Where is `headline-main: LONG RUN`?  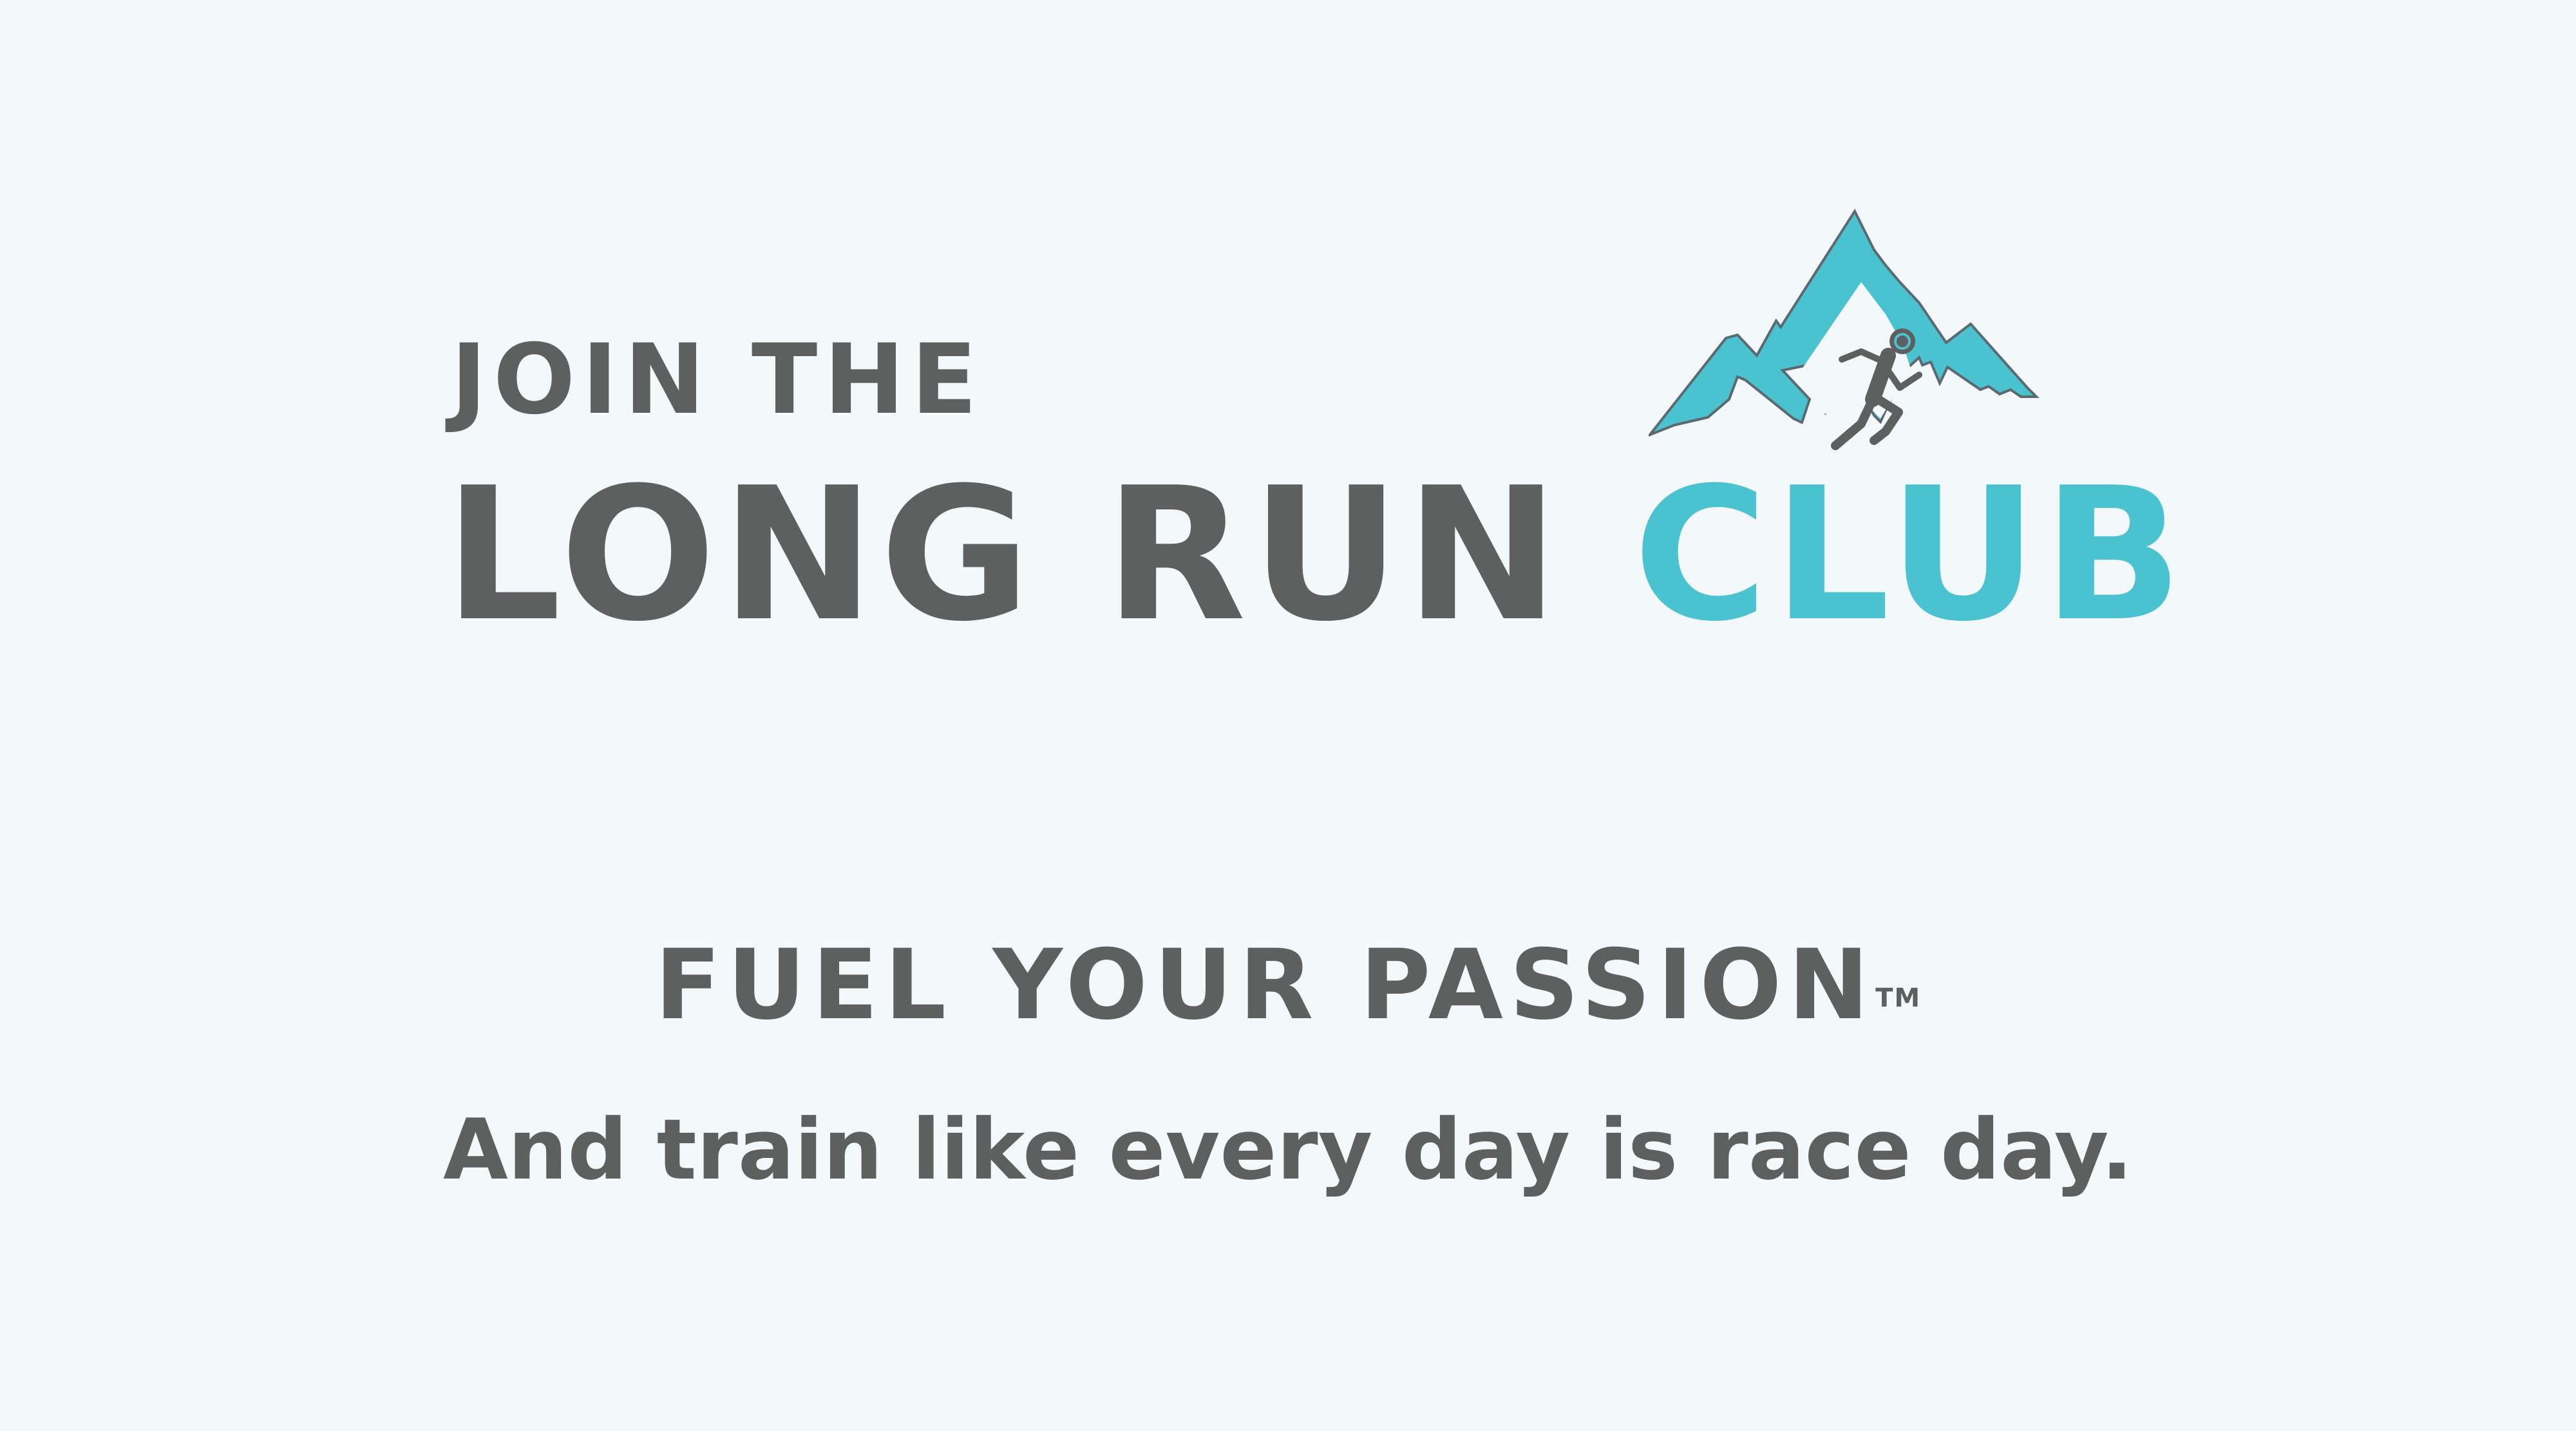
headline-main: LONG RUN is located at coordinates (1004, 555).